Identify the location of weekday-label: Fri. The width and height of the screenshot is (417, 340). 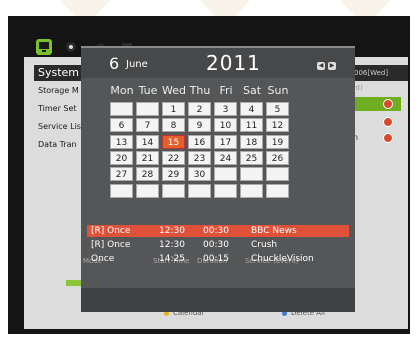
(226, 90).